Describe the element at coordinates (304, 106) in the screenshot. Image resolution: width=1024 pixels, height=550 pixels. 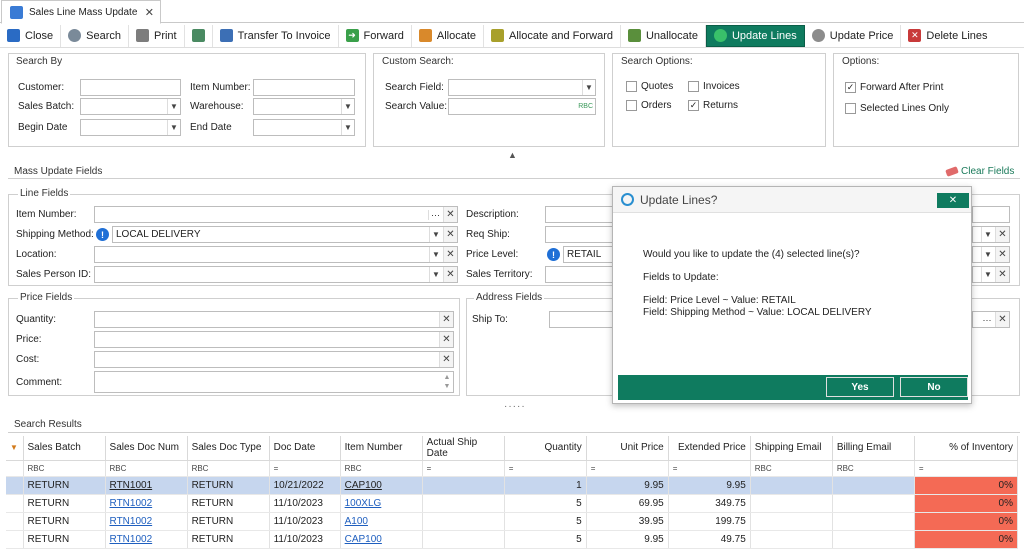
I see `warehouse-select: ▼` at that location.